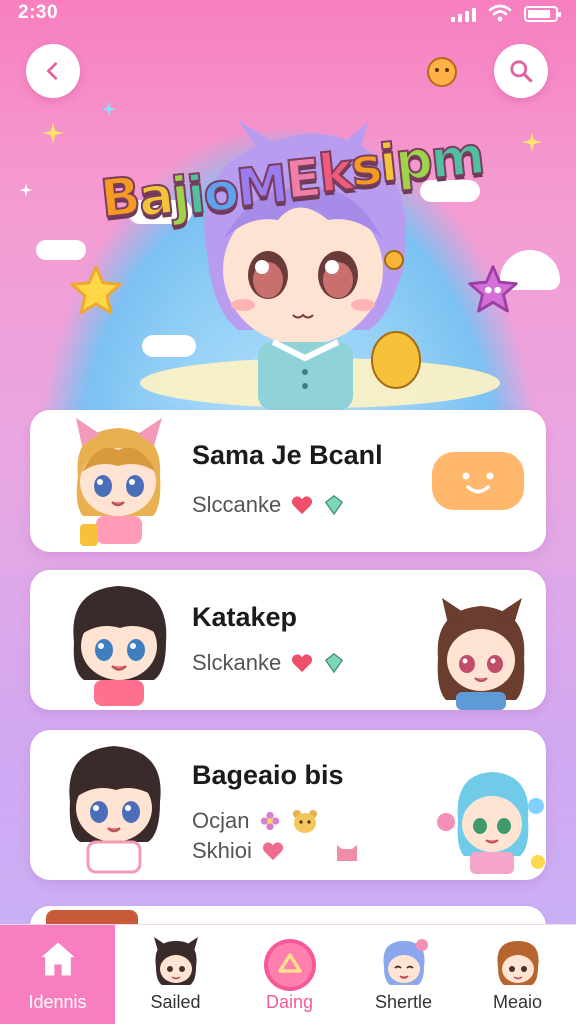  Describe the element at coordinates (500, 13) in the screenshot. I see `wifi-icon` at that location.